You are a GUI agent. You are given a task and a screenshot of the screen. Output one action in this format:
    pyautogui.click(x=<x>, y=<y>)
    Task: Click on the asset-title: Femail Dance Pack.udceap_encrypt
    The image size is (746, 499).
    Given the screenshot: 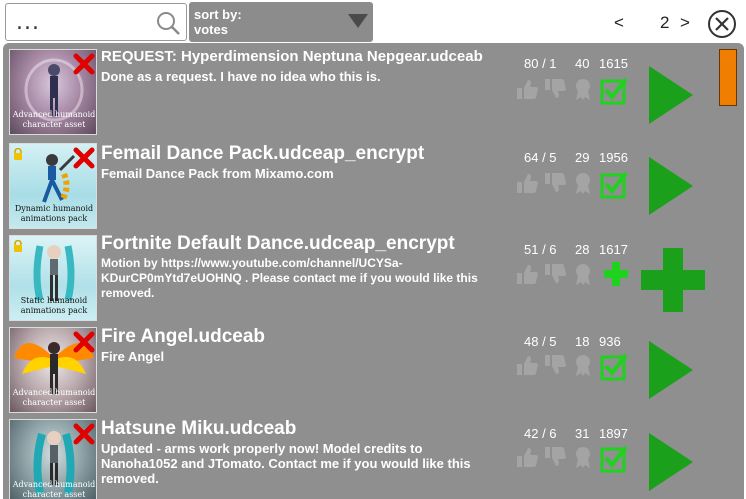 What is the action you would take?
    pyautogui.click(x=262, y=154)
    